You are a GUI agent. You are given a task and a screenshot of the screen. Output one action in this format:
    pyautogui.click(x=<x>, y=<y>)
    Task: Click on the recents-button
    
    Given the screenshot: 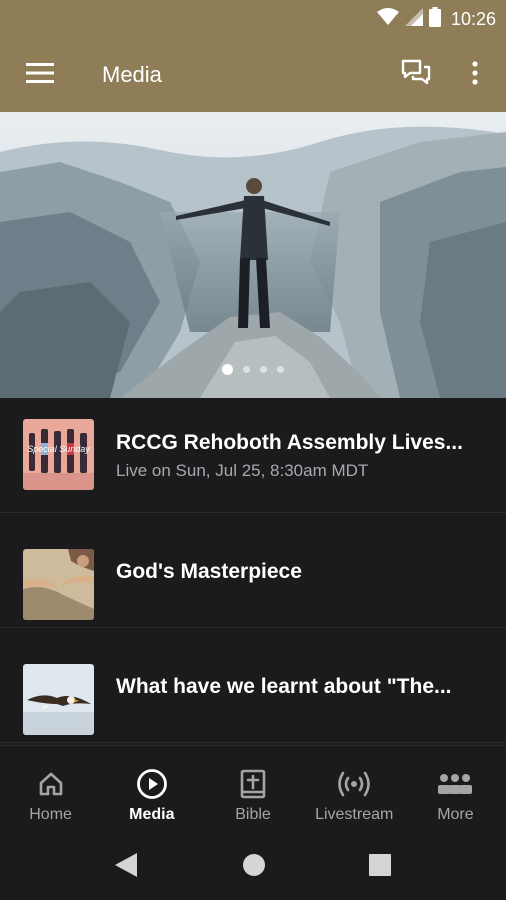 What is the action you would take?
    pyautogui.click(x=380, y=867)
    